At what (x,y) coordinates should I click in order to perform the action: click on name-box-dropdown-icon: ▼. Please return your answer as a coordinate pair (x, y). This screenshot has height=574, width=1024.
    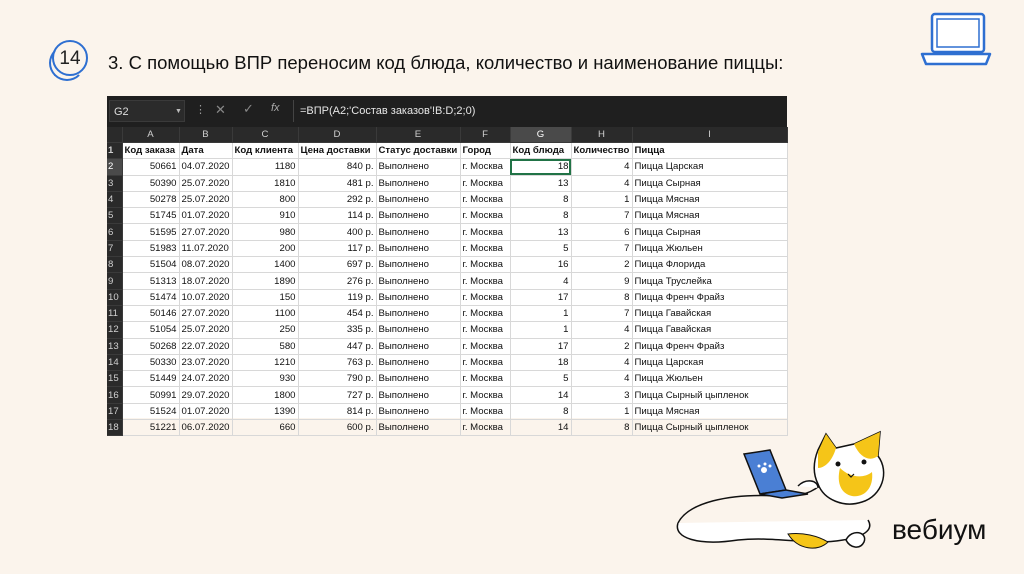
    Looking at the image, I should click on (178, 111).